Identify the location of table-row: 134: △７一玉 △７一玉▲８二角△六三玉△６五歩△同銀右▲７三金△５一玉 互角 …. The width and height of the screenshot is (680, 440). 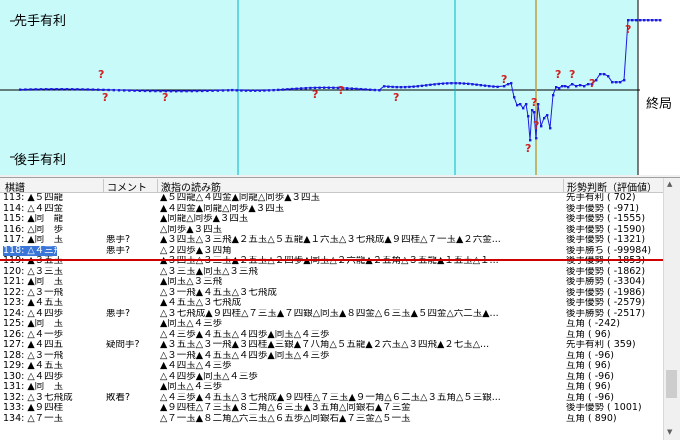
(332, 419).